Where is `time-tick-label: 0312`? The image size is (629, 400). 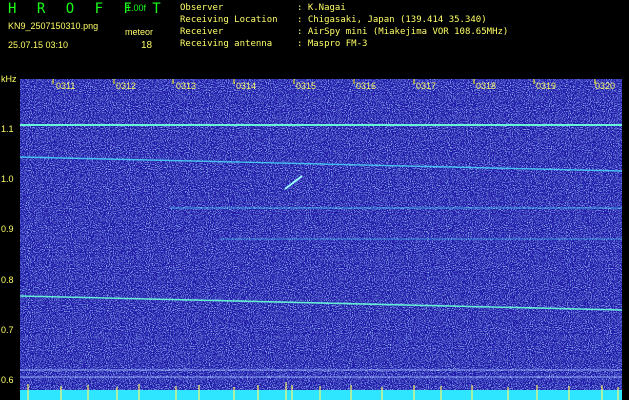
time-tick-label: 0312 is located at coordinates (126, 86).